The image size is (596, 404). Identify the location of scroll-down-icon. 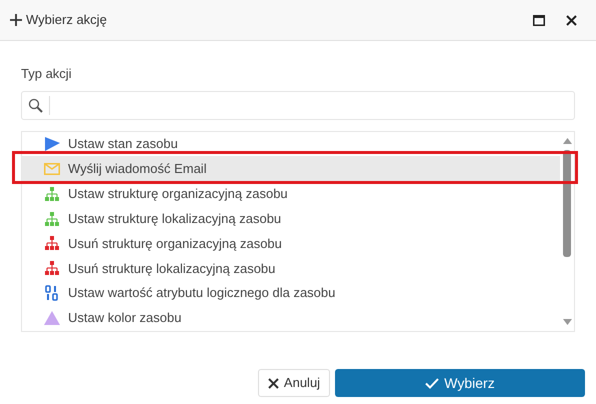
(567, 321).